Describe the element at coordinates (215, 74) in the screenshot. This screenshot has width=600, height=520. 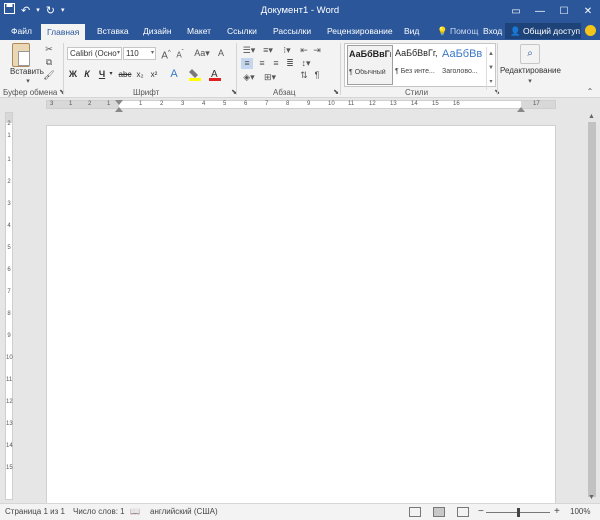
I see `font-color-icon: A` at that location.